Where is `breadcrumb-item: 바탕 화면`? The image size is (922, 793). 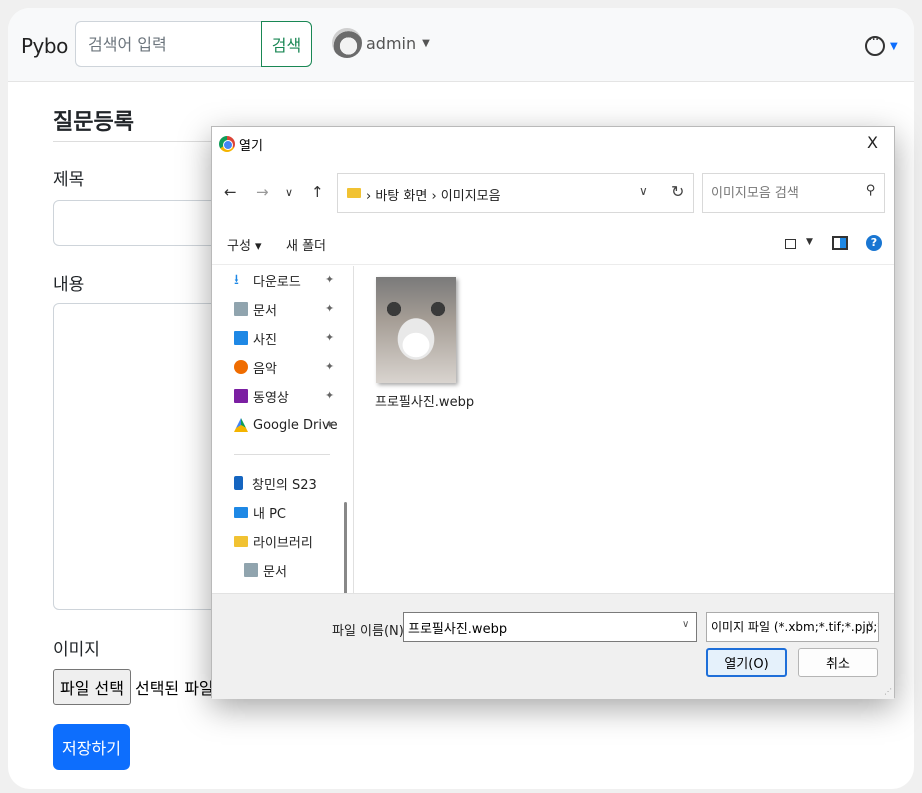 breadcrumb-item: 바탕 화면 is located at coordinates (401, 196).